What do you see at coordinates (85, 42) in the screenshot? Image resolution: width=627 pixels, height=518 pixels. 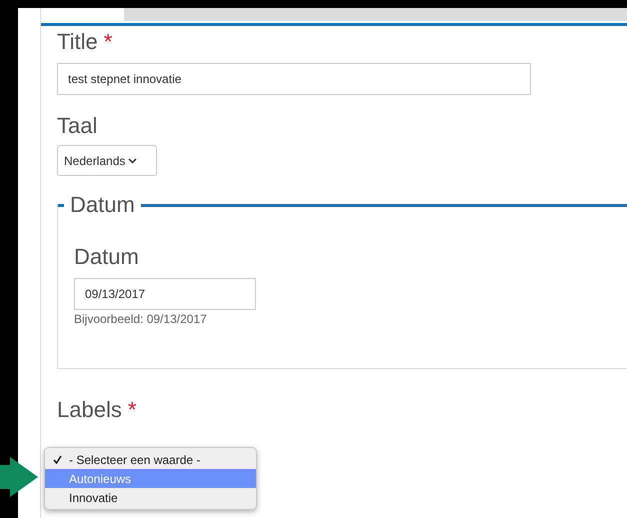 I see `field-label: Title *` at bounding box center [85, 42].